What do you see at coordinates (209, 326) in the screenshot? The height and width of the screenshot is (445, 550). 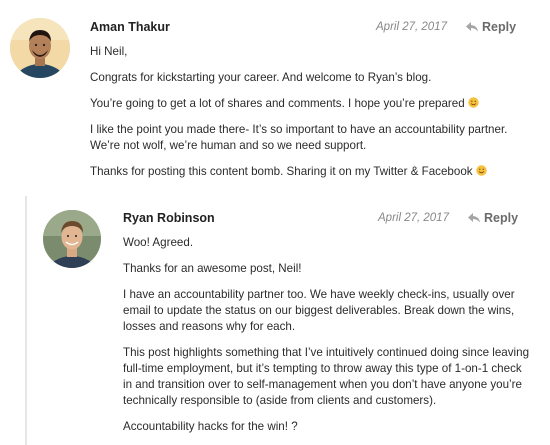 I see `comment-line: losses and reasons why for each.` at bounding box center [209, 326].